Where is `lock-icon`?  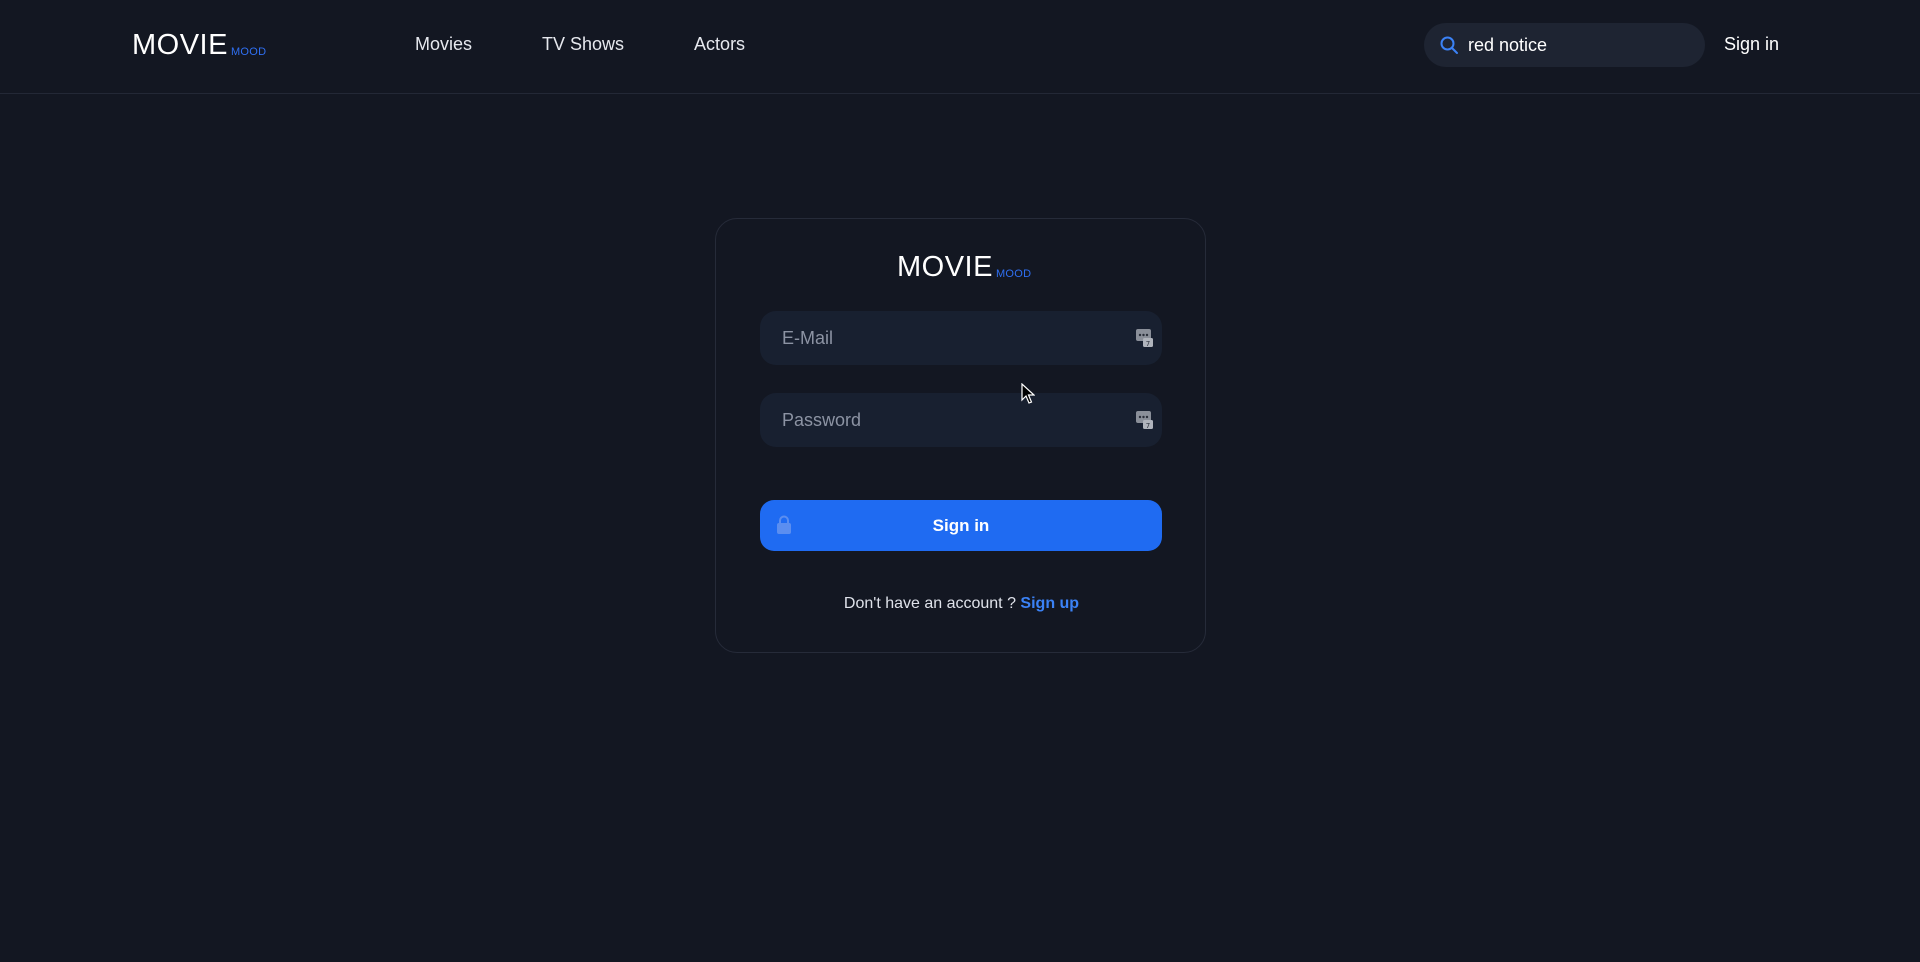 lock-icon is located at coordinates (784, 524).